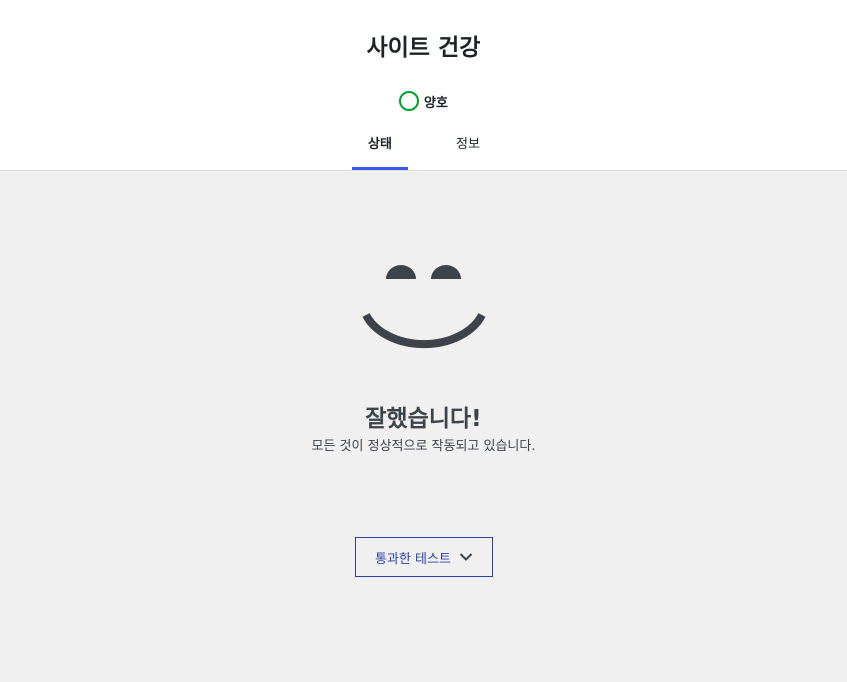 This screenshot has width=847, height=682. What do you see at coordinates (423, 149) in the screenshot?
I see `tab-navigation: 상태 정보` at bounding box center [423, 149].